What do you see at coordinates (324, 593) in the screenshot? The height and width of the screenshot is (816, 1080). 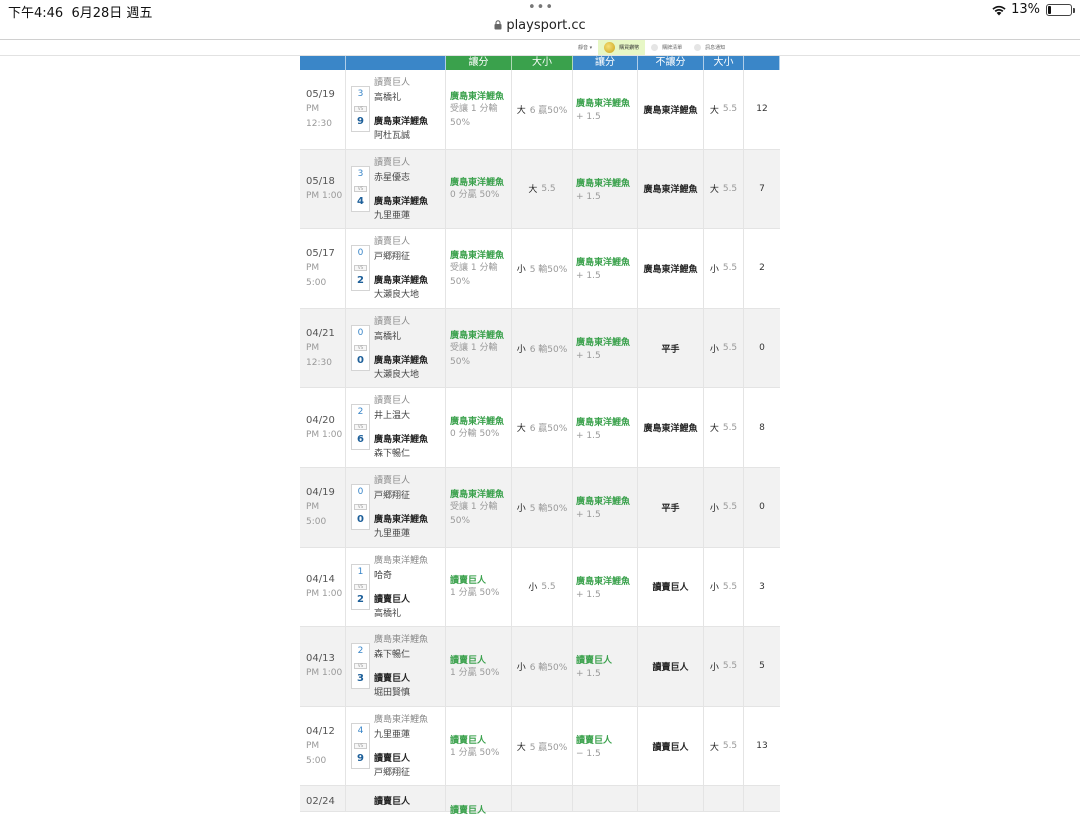 I see `ampm-text: PM 1:00` at bounding box center [324, 593].